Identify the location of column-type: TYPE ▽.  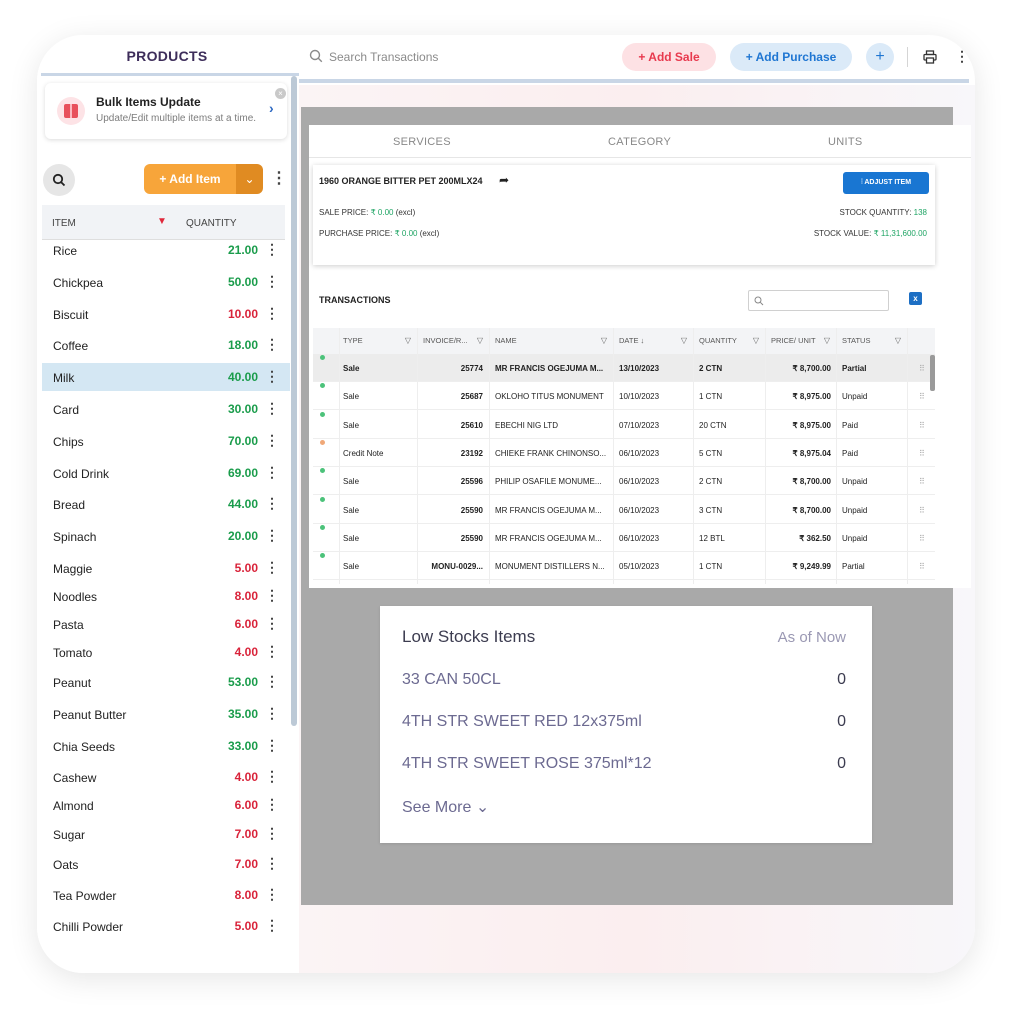
(378, 341).